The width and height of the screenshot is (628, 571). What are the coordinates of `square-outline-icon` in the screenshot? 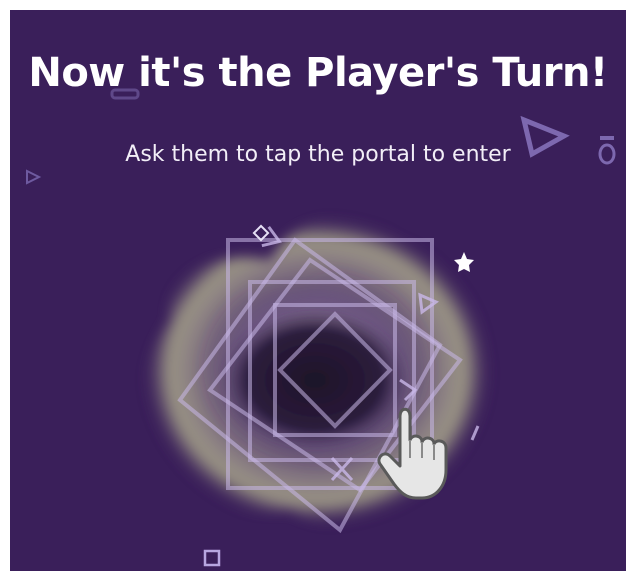 It's located at (212, 558).